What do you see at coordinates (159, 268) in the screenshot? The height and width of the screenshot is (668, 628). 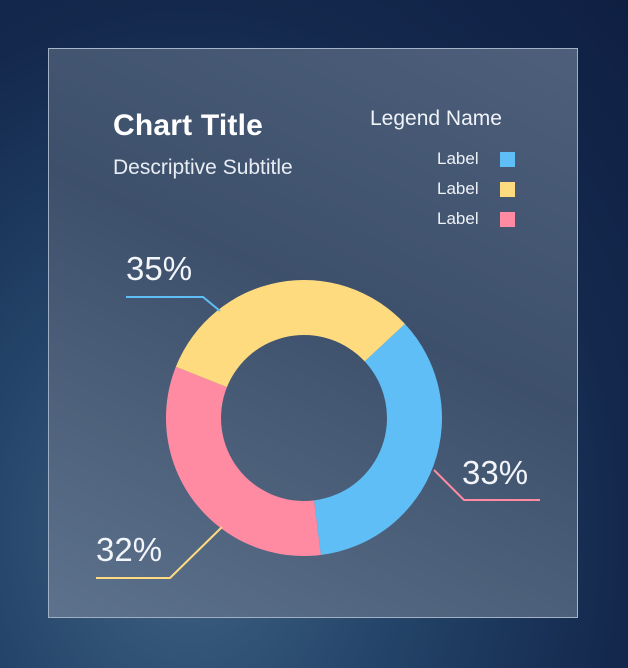 I see `value-label-35: 35%` at bounding box center [159, 268].